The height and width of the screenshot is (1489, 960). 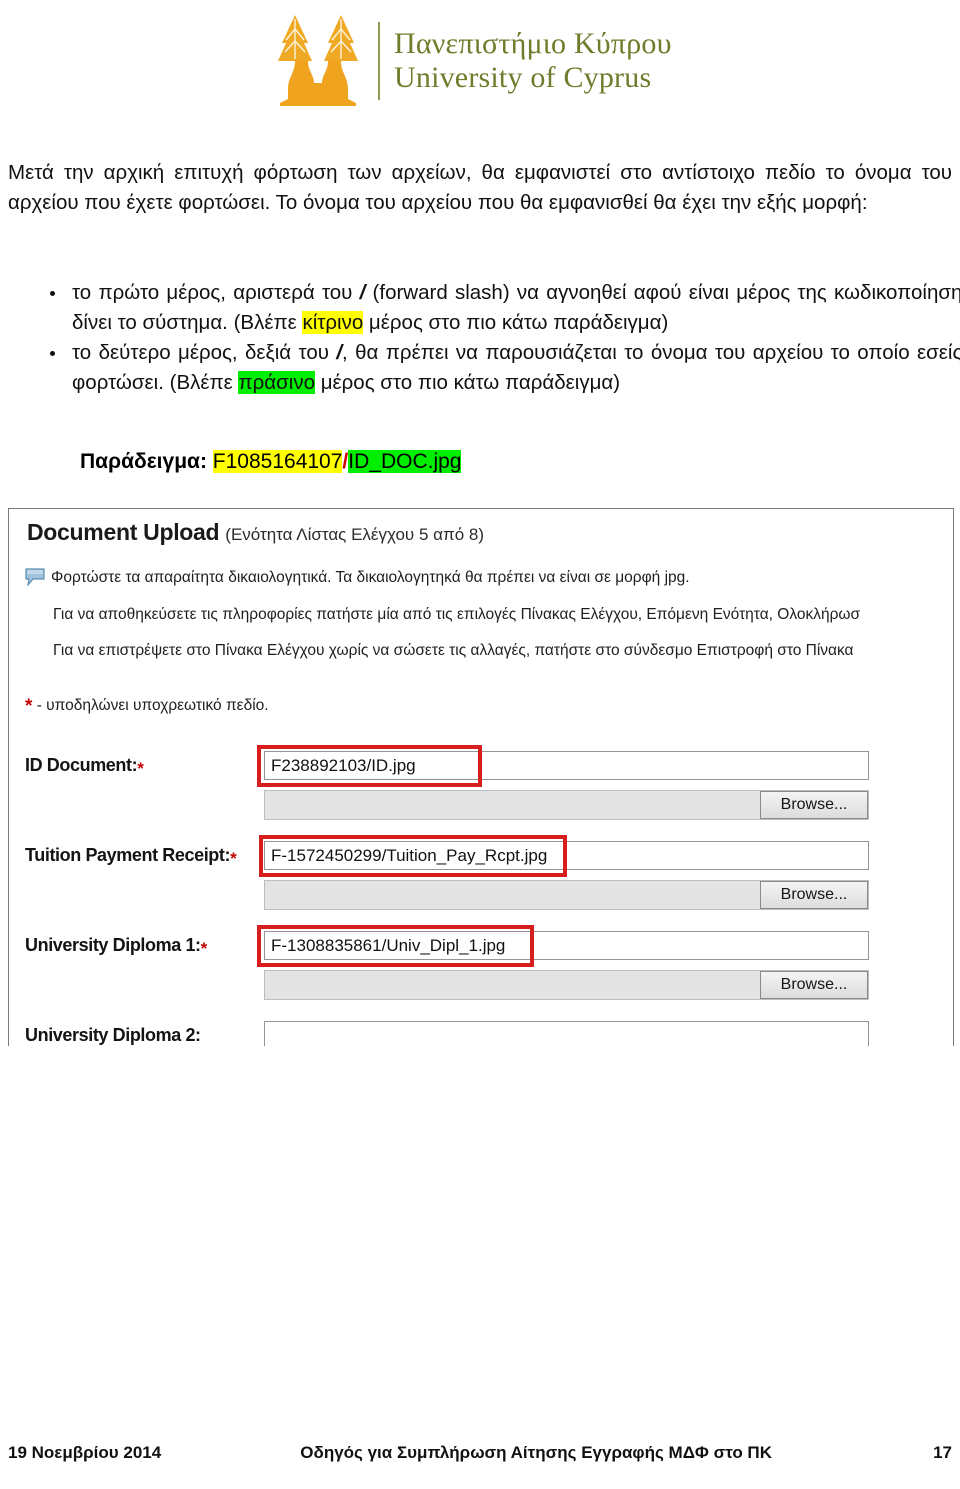 I want to click on example-label: Παράδειγμα:, so click(x=143, y=461).